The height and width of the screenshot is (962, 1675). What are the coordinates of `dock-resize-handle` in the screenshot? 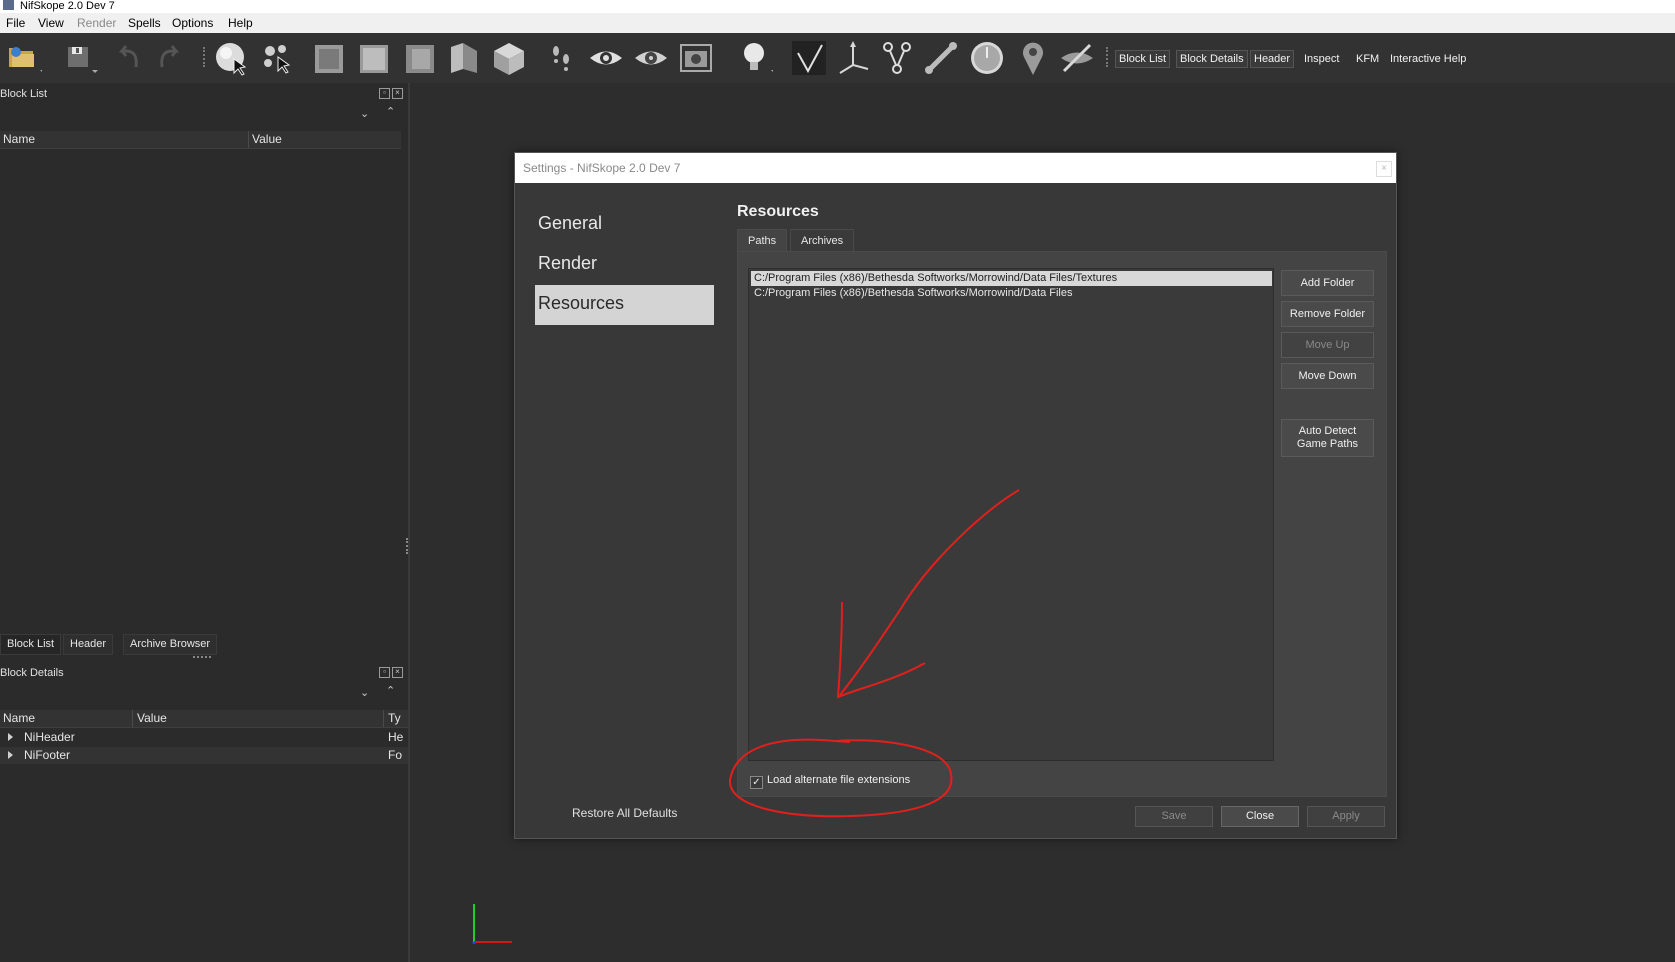 It's located at (202, 658).